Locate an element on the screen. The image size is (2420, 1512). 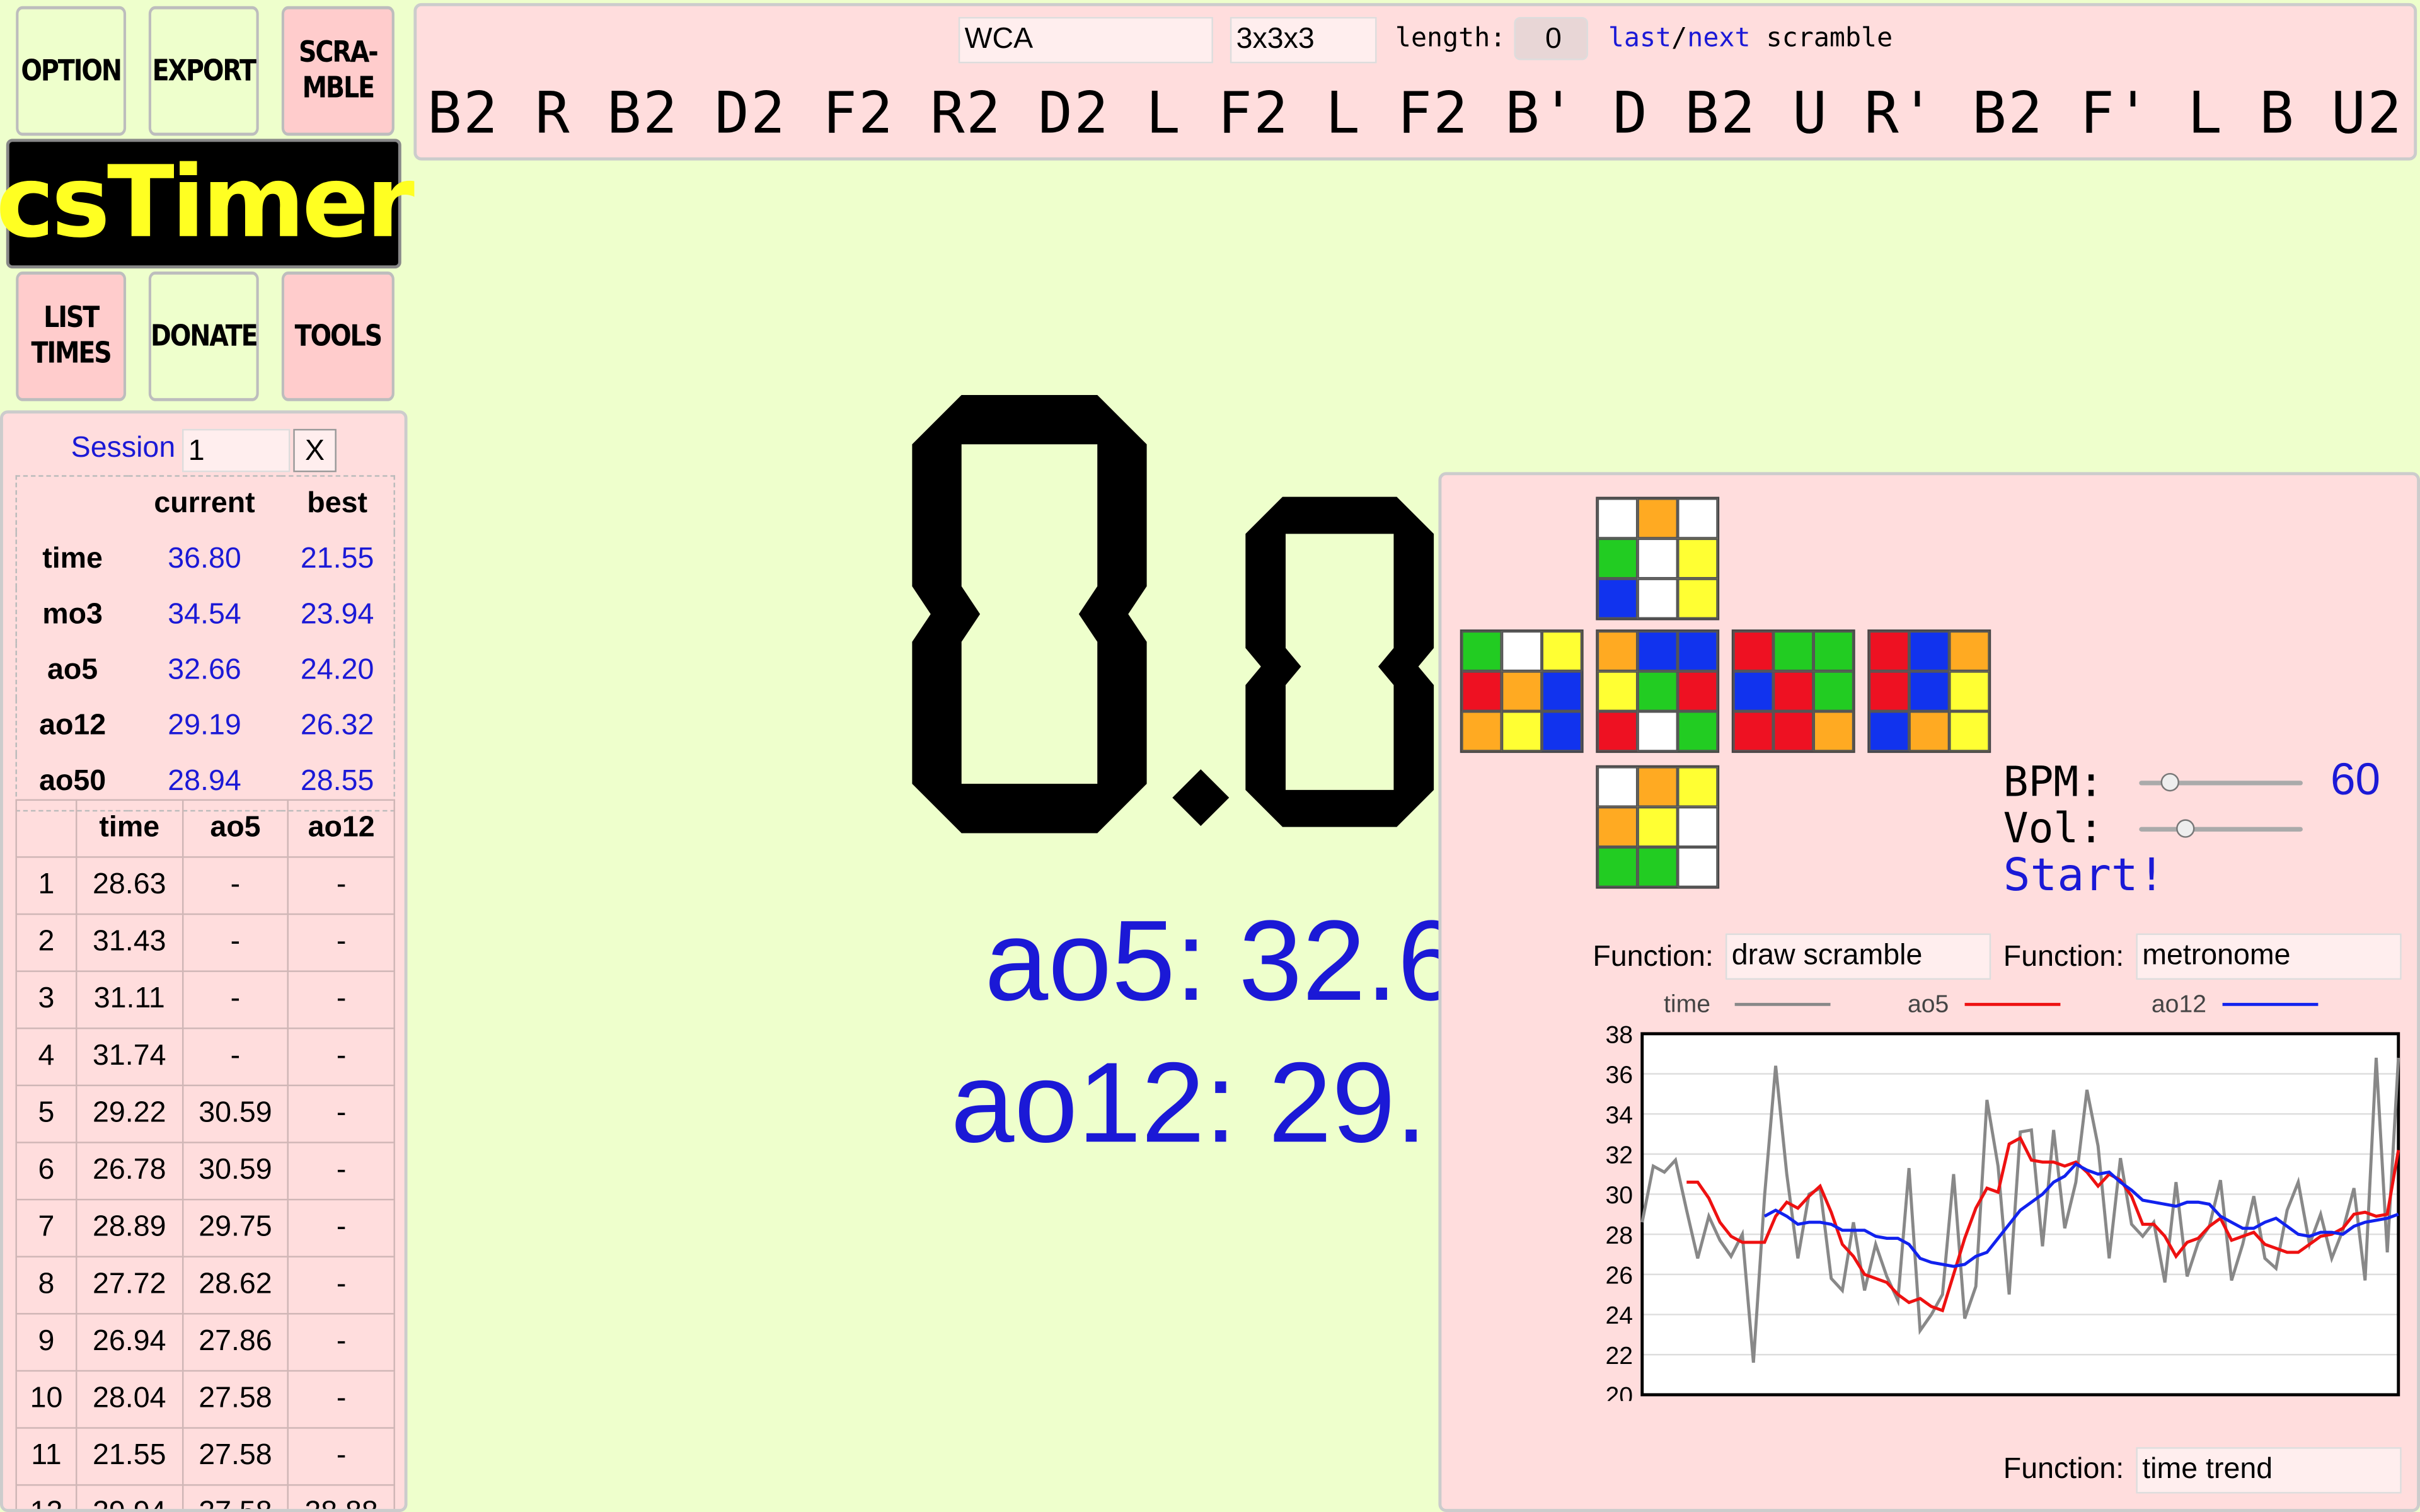
delete-session-button: X is located at coordinates (315, 450).